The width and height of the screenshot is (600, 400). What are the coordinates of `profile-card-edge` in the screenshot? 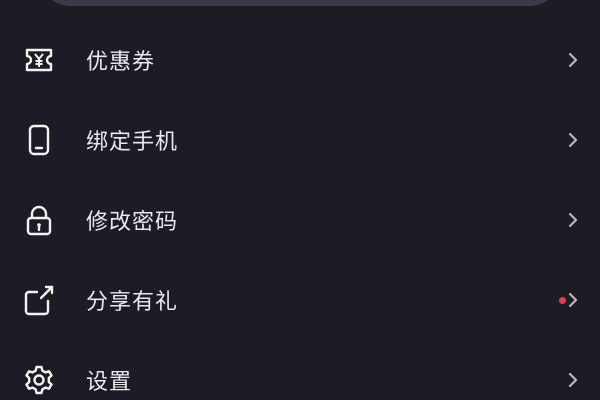 It's located at (300, 3).